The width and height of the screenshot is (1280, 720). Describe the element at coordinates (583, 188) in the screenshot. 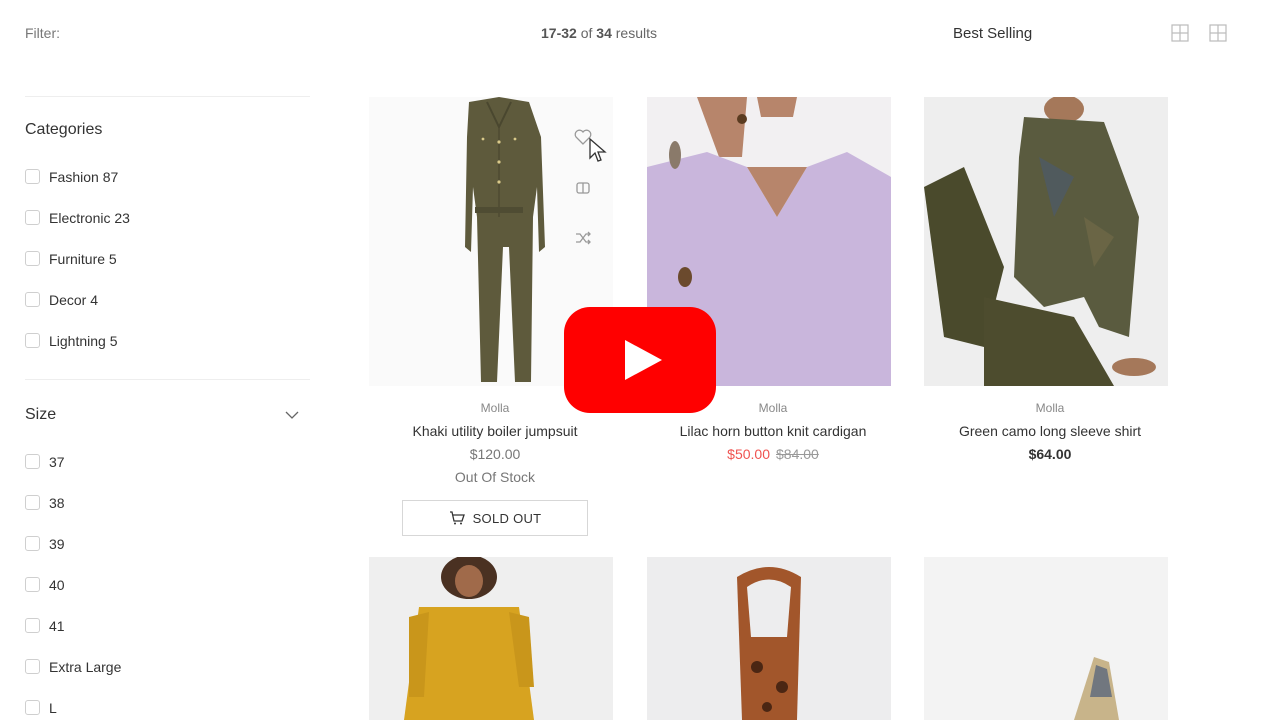

I see `compare-icon` at that location.